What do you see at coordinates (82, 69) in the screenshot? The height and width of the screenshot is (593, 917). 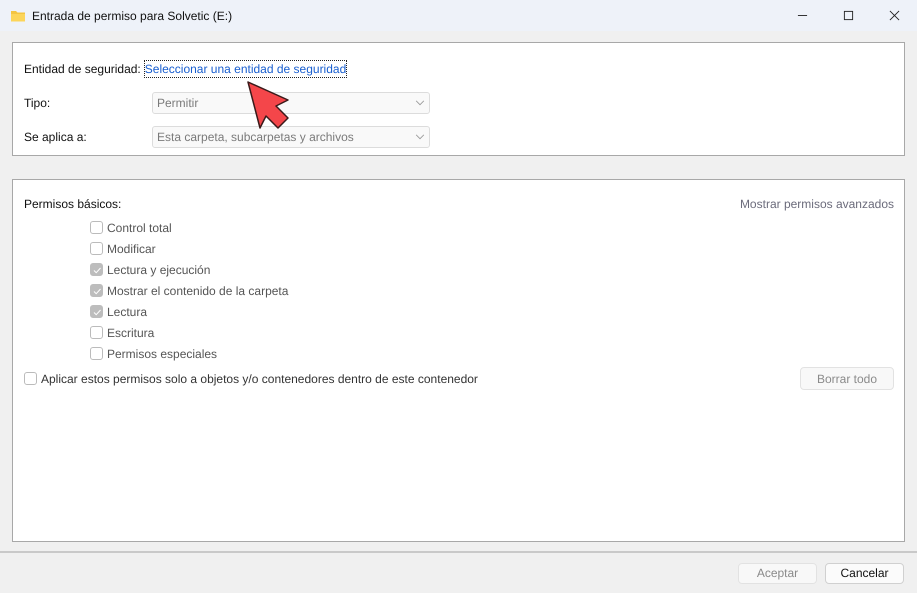 I see `field-label: Entidad de seguridad:` at bounding box center [82, 69].